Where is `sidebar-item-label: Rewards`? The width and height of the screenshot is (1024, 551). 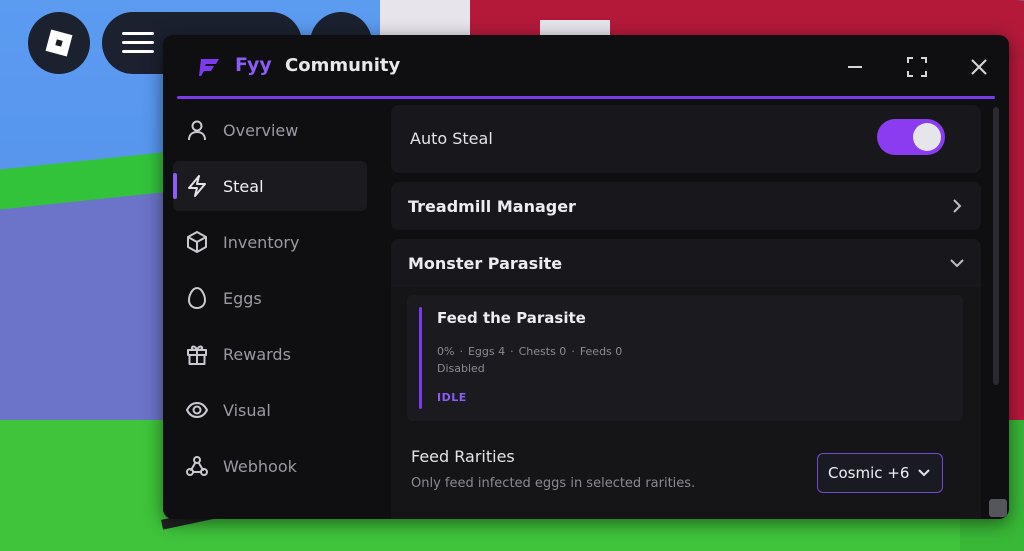
sidebar-item-label: Rewards is located at coordinates (257, 354).